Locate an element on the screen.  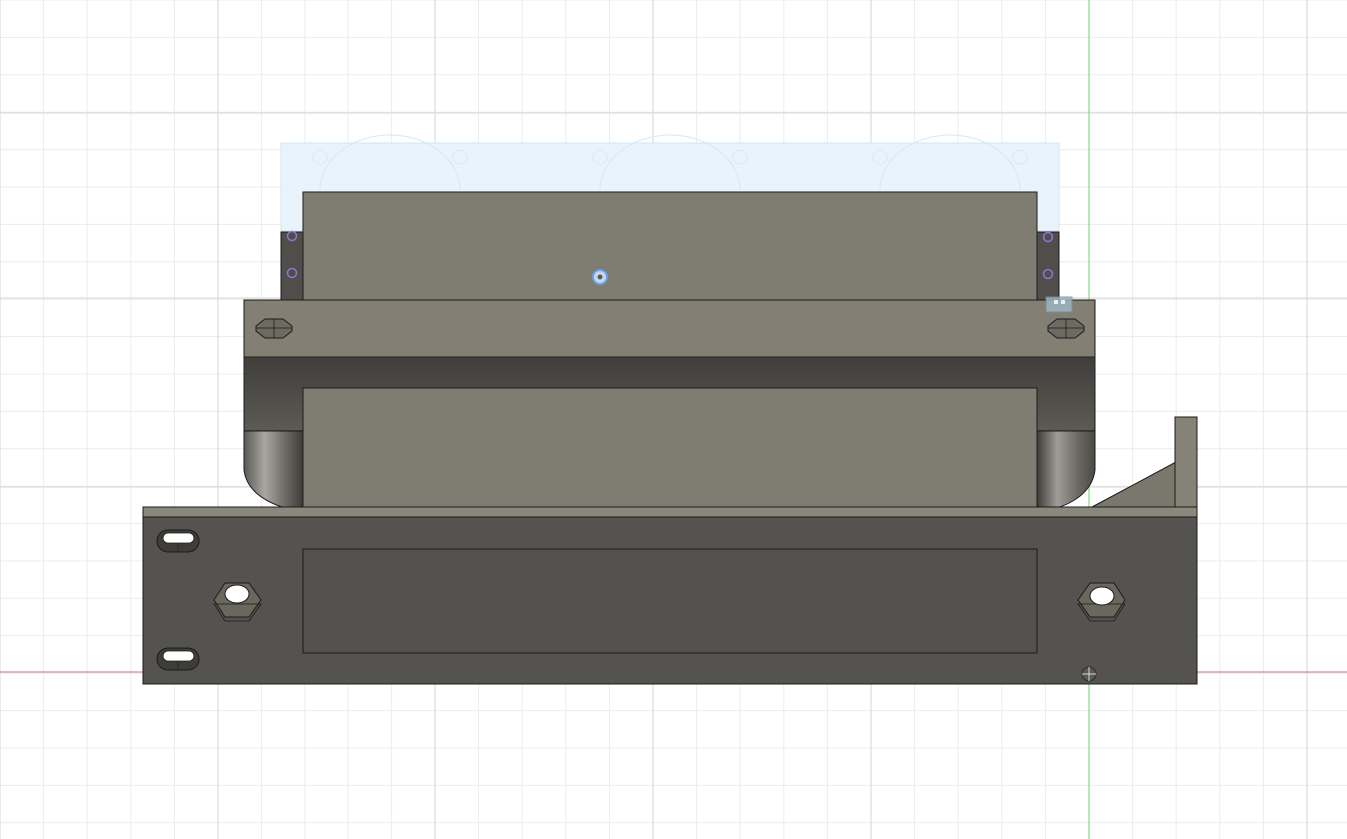
mini-widget-icon is located at coordinates (1059, 304).